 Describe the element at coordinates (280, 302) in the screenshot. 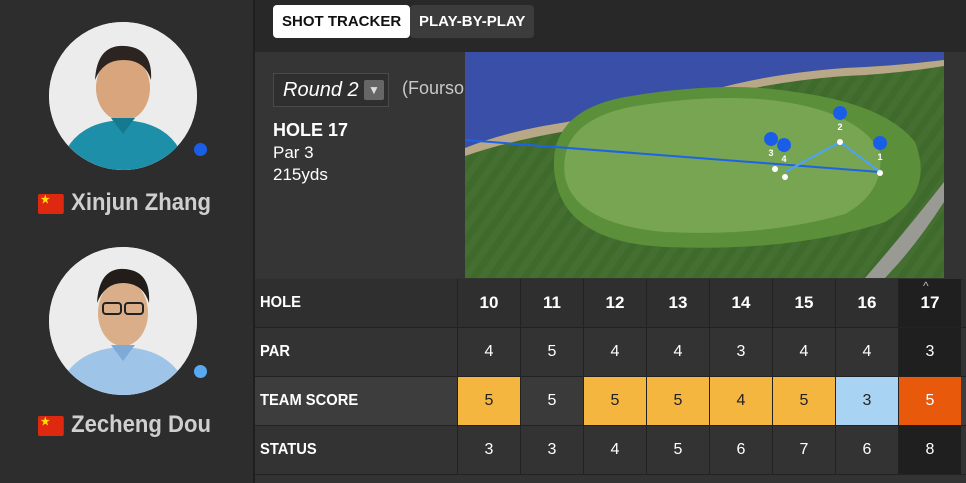

I see `row-label-hole: HOLE` at that location.